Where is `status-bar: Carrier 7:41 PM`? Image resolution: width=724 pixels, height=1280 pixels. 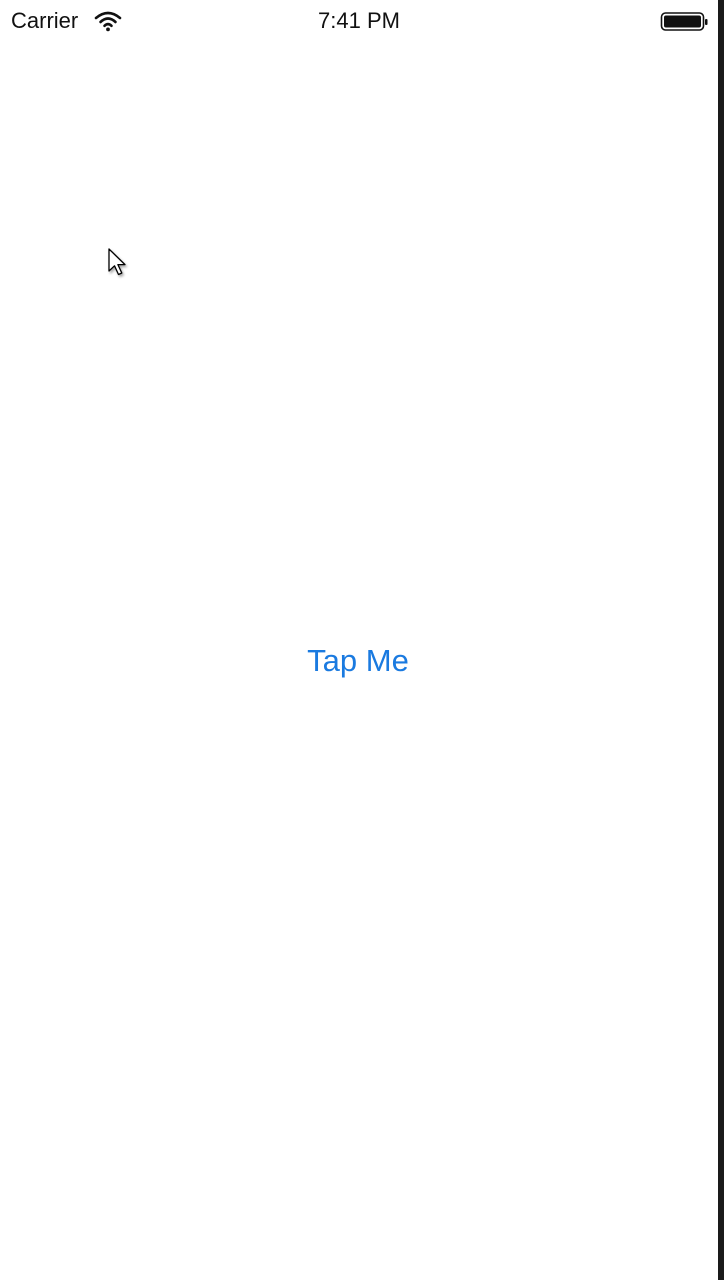
status-bar: Carrier 7:41 PM is located at coordinates (359, 21).